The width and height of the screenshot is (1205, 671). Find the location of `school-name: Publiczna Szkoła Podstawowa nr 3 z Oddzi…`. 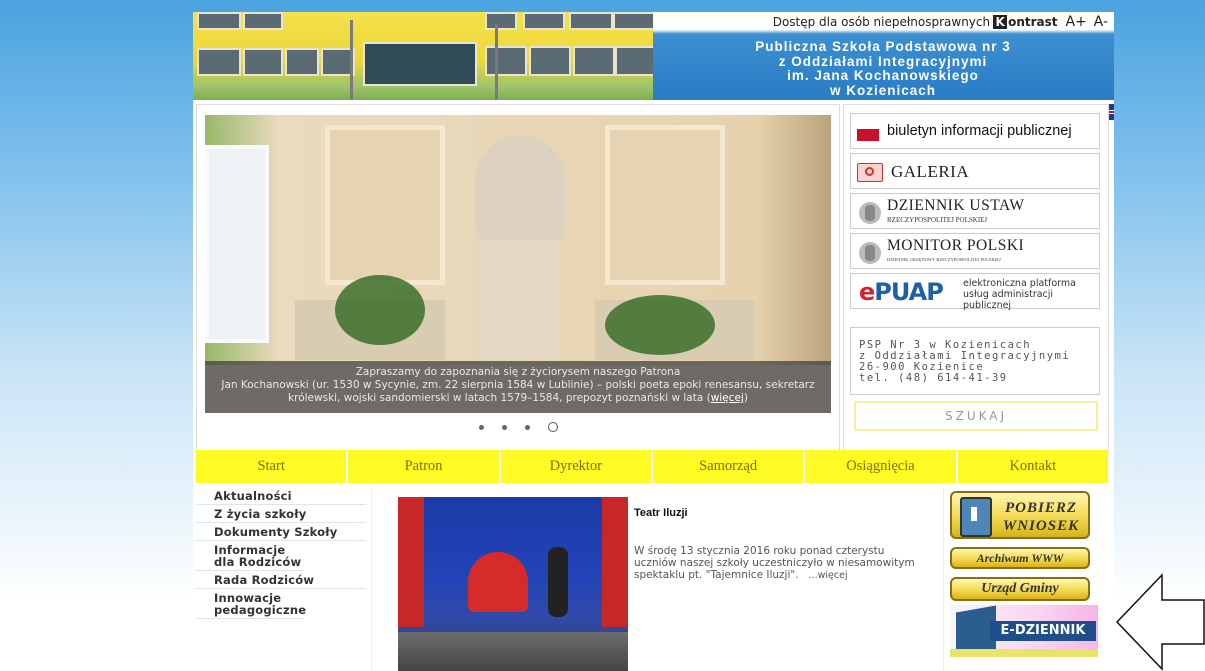

school-name: Publiczna Szkoła Podstawowa nr 3 z Oddzi… is located at coordinates (883, 68).